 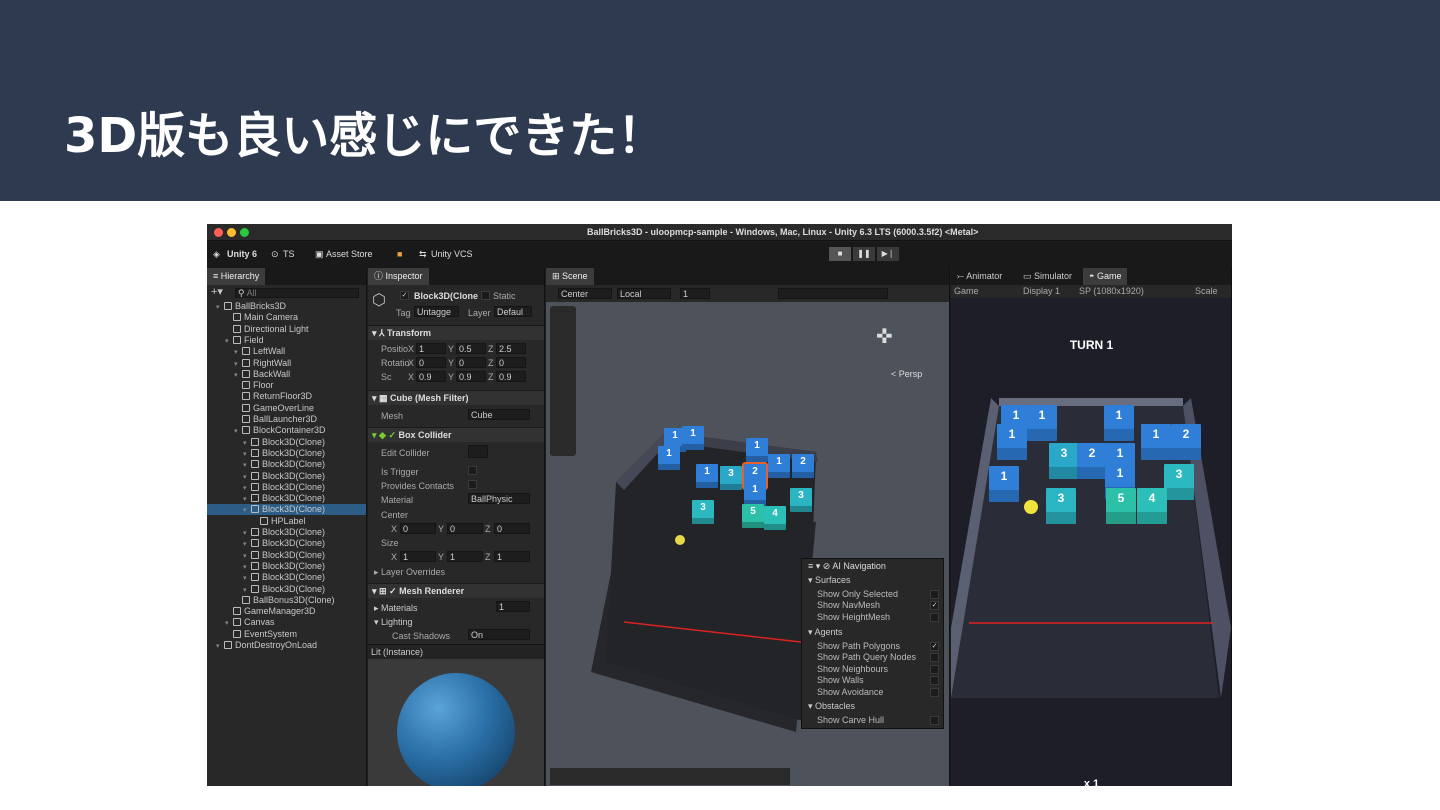 I want to click on pivot-dropdown: Center, so click(x=585, y=293).